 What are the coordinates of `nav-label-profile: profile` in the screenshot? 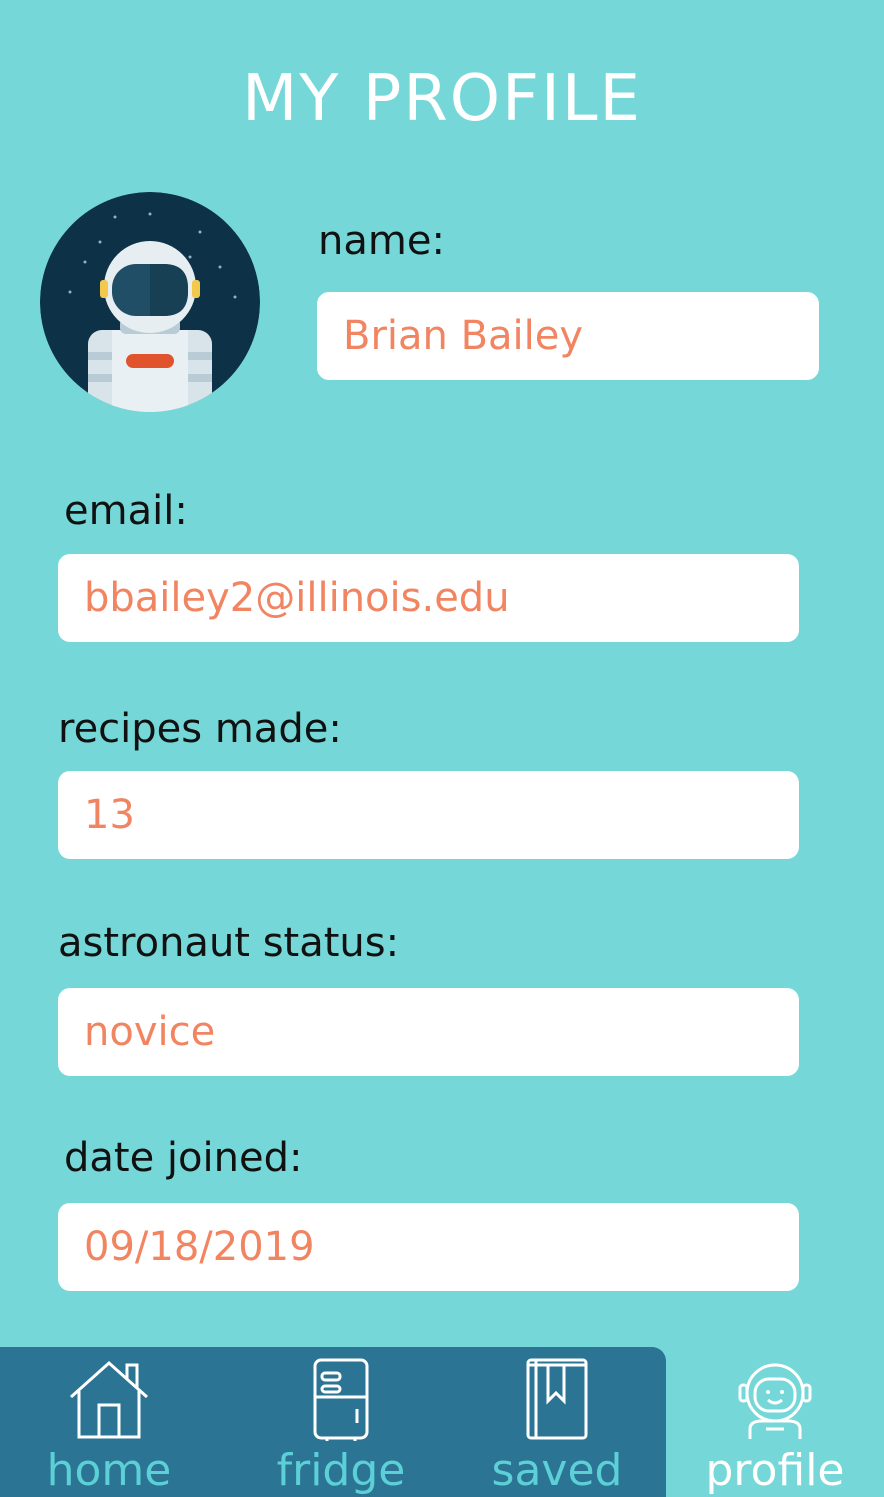 It's located at (775, 1470).